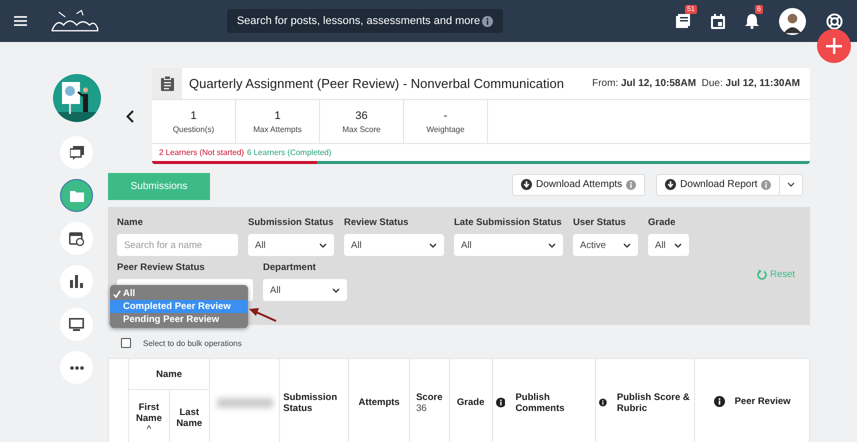 This screenshot has height=442, width=857. I want to click on bulk-checkbox, so click(126, 343).